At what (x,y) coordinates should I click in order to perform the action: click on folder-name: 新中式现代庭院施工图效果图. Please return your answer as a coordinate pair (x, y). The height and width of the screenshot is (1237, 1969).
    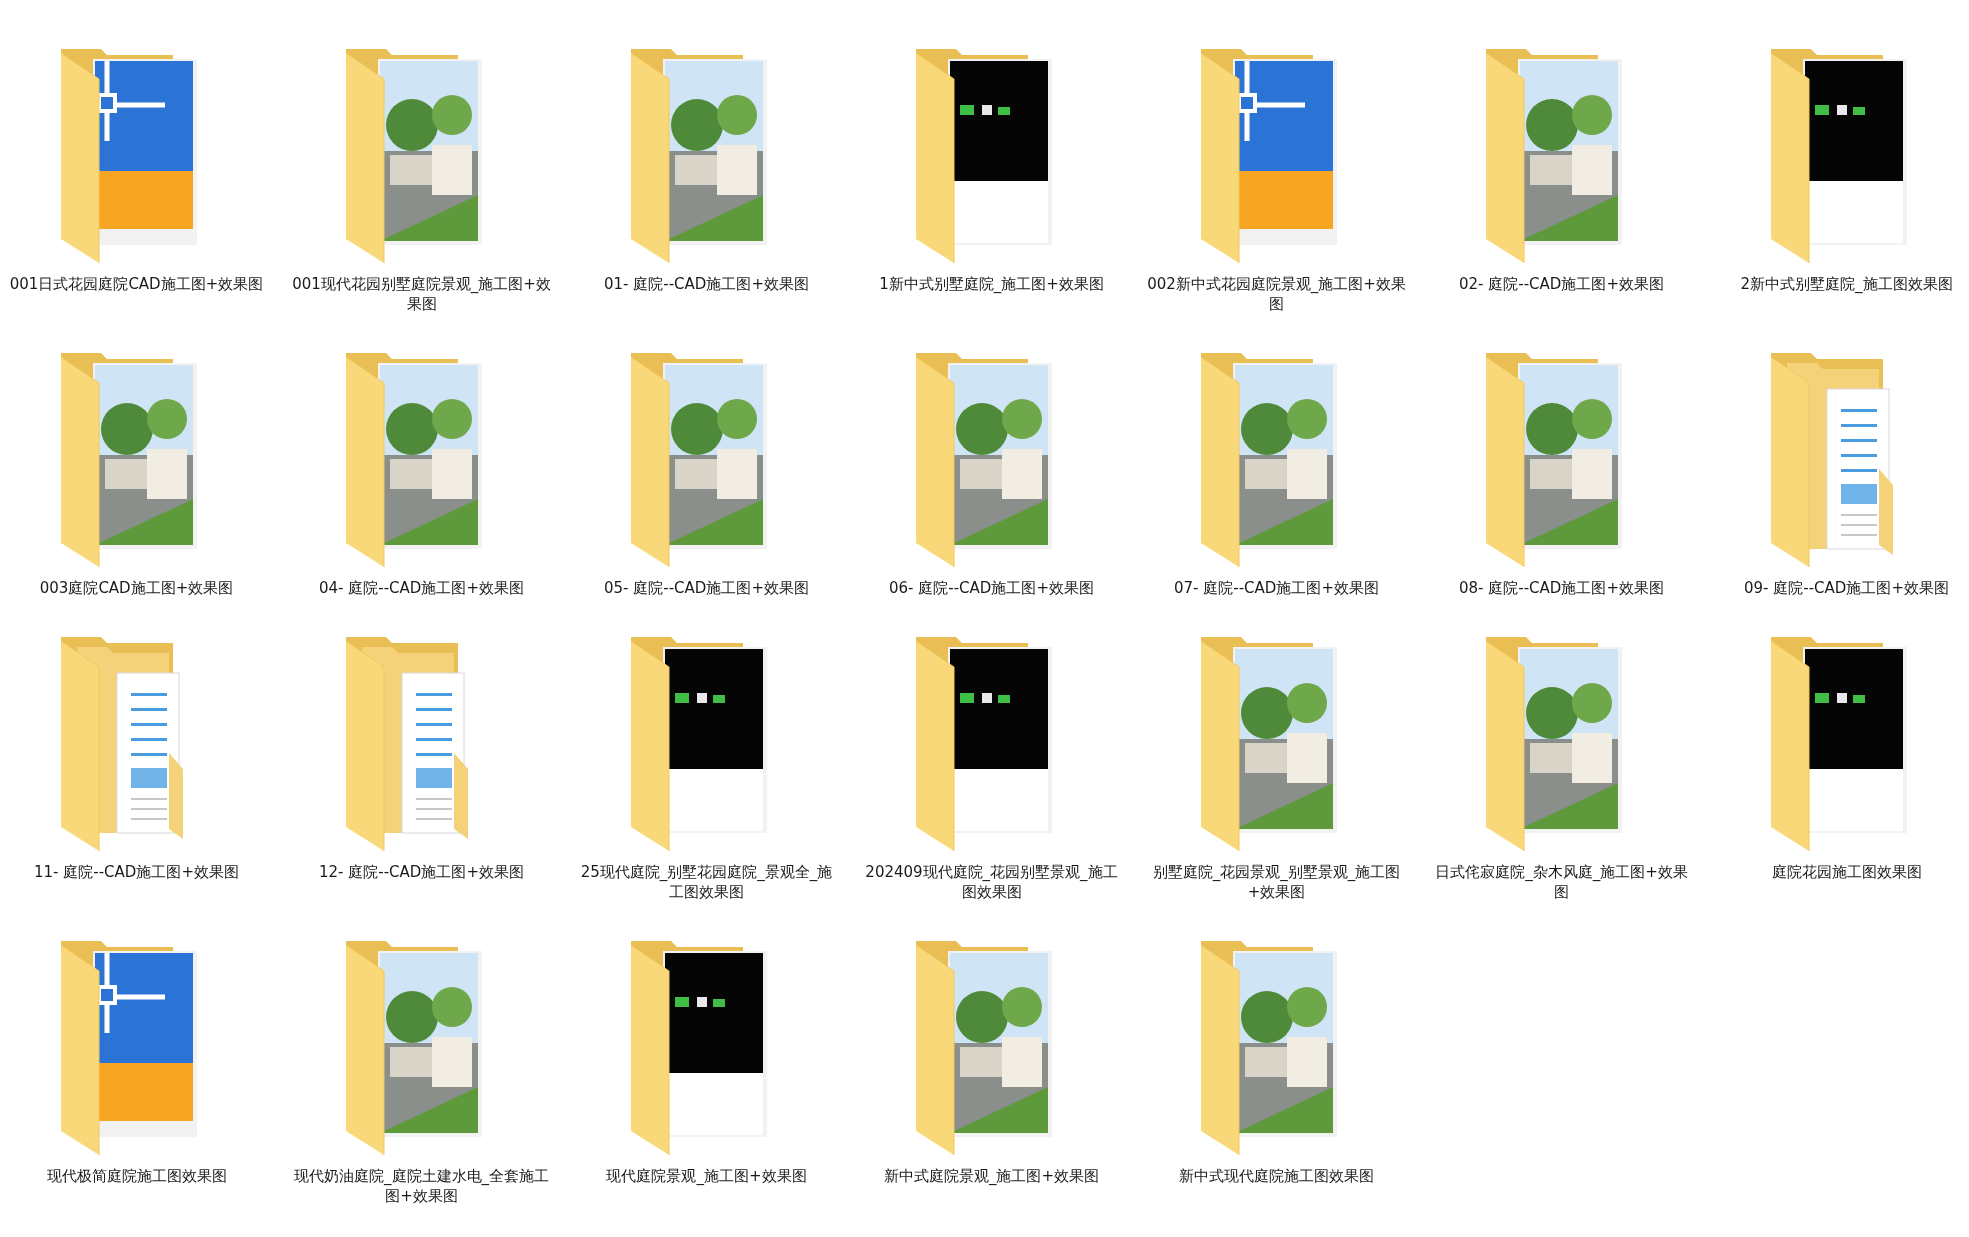
    Looking at the image, I should click on (1276, 1176).